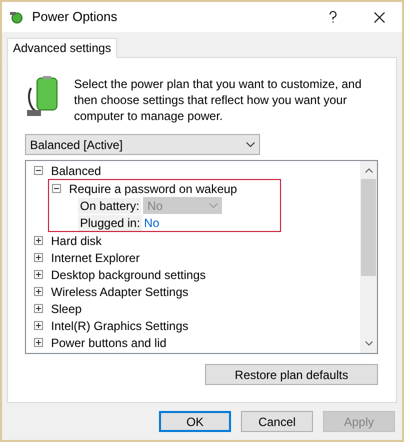 This screenshot has height=442, width=404. Describe the element at coordinates (62, 48) in the screenshot. I see `tab: Advanced settings` at that location.